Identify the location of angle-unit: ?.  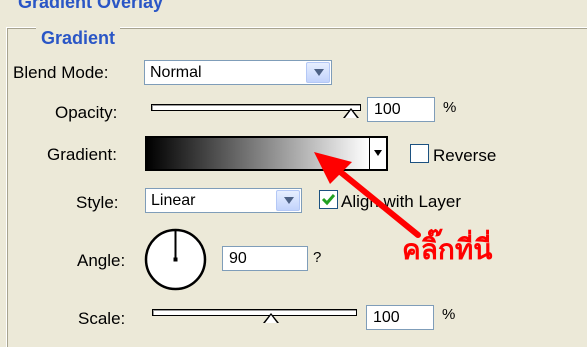
(317, 257).